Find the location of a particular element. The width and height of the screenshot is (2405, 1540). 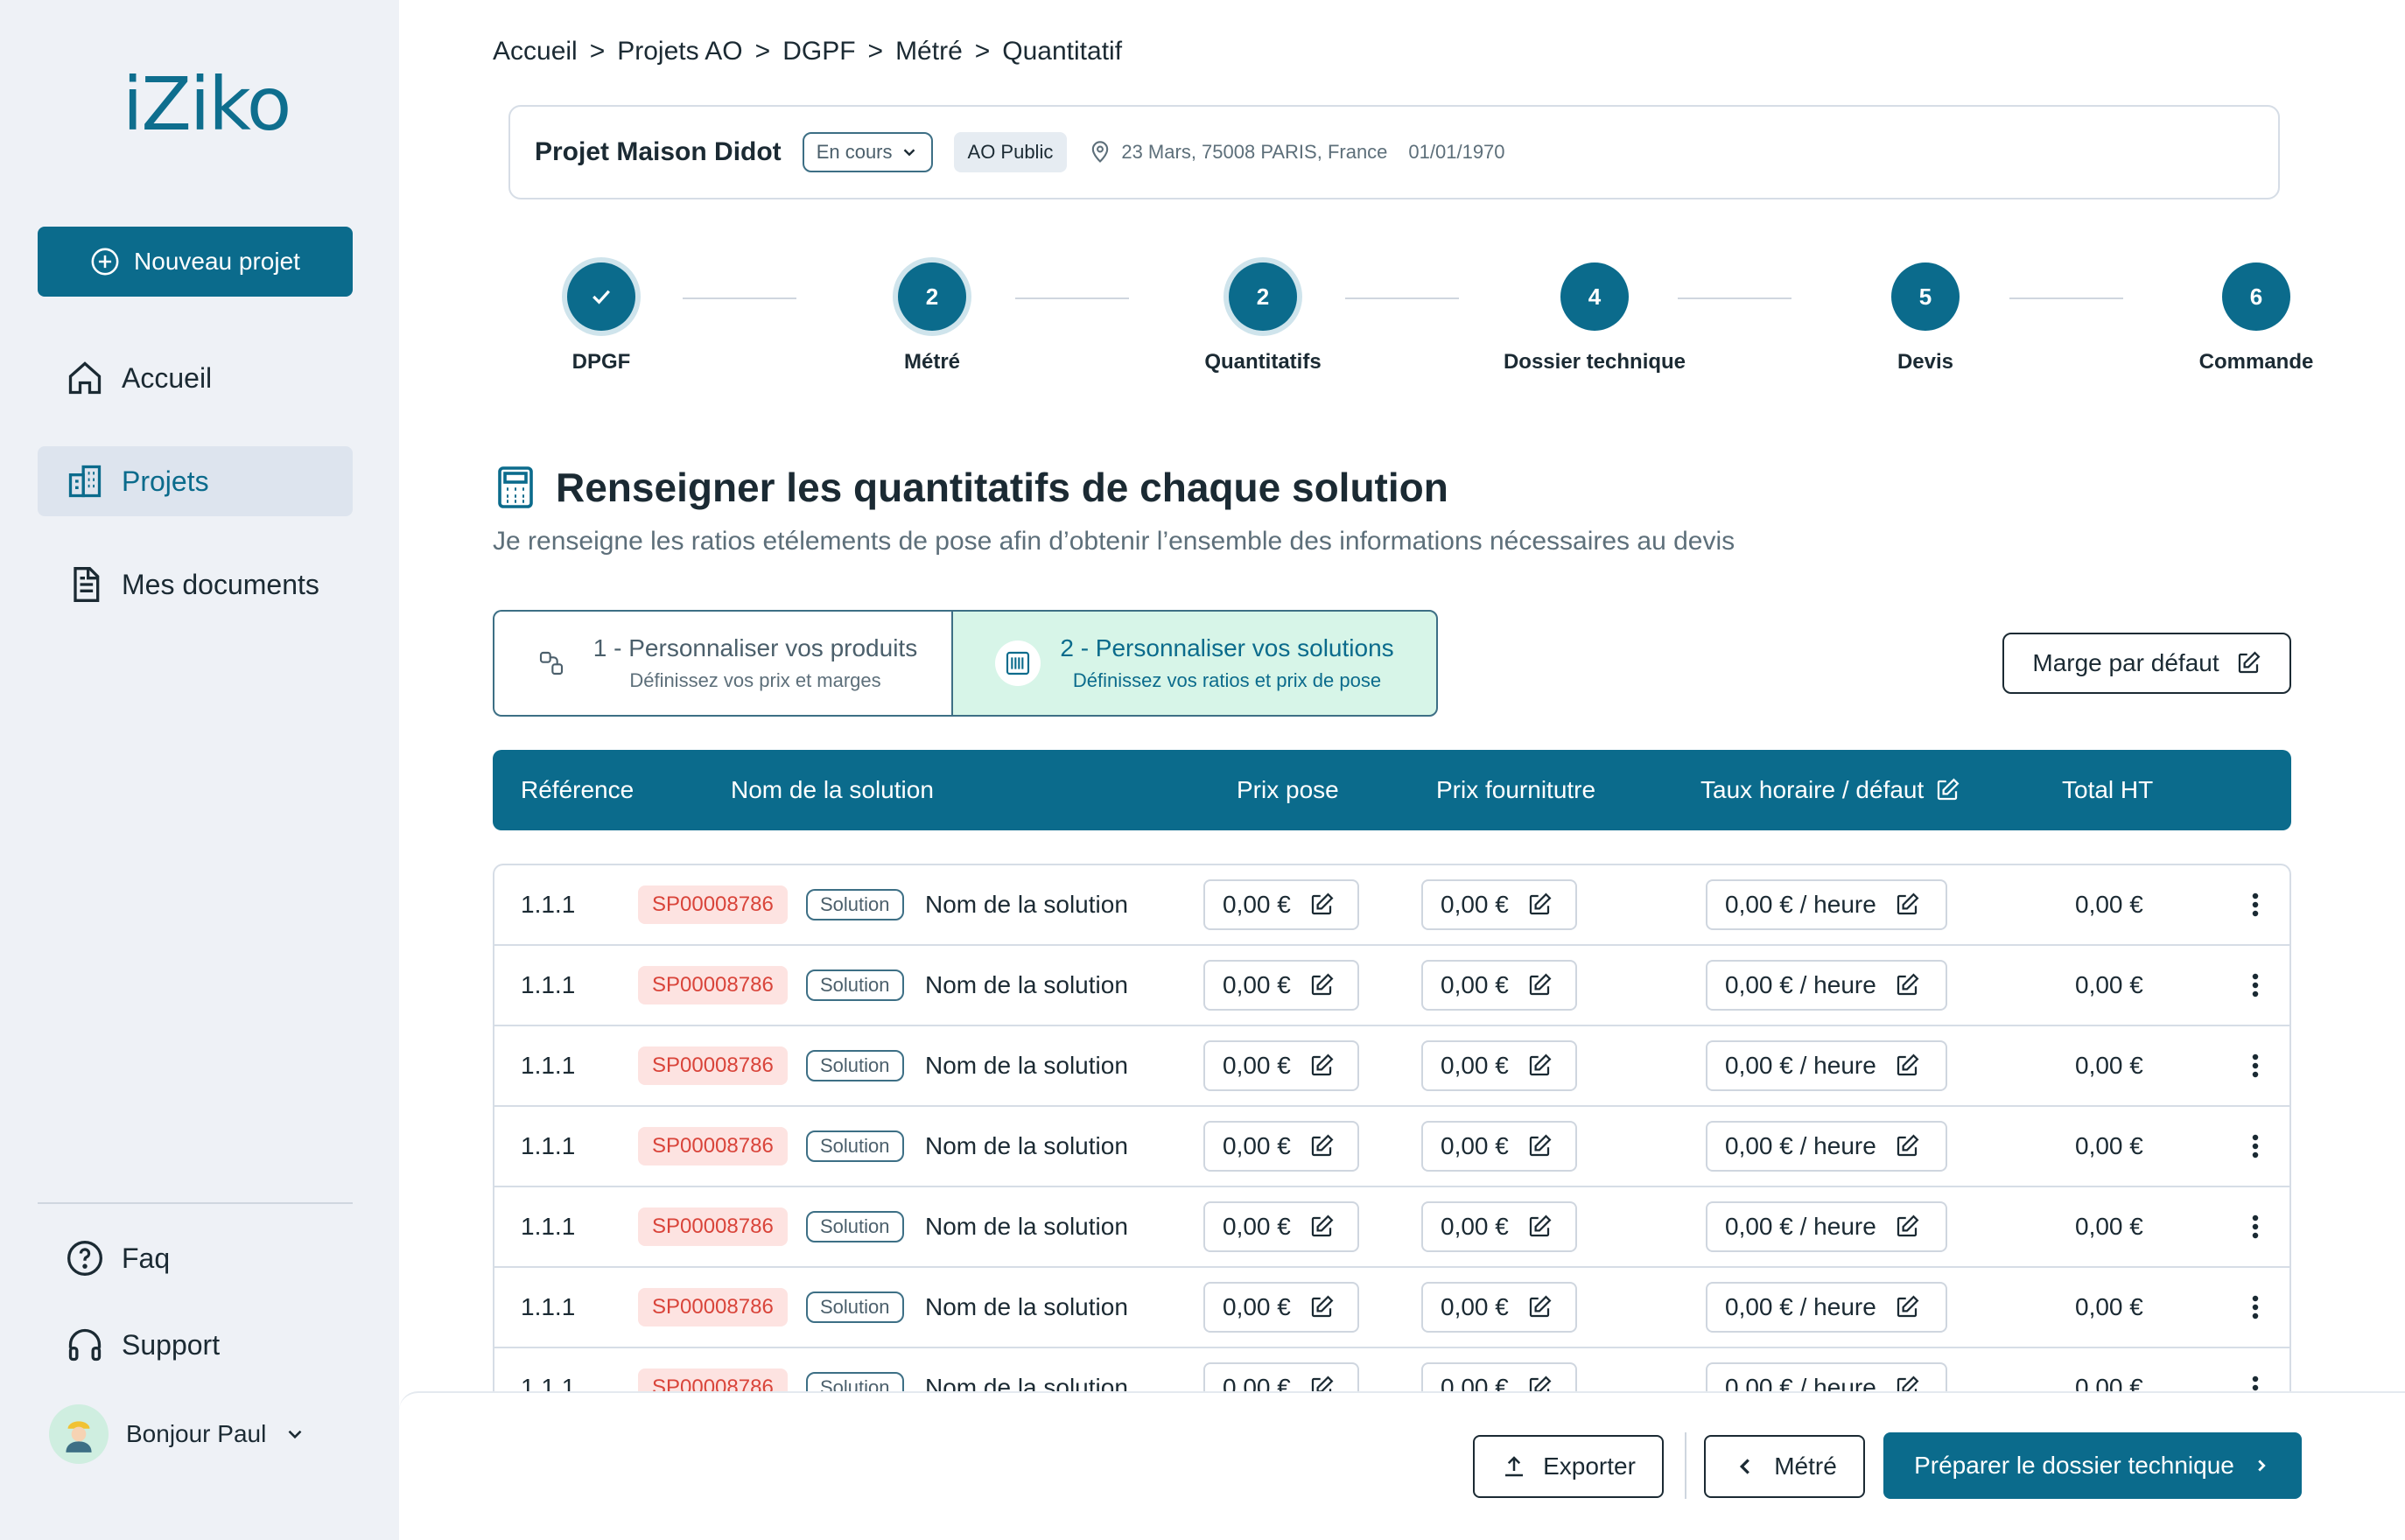

step-devis: 5 Devis is located at coordinates (1926, 318).